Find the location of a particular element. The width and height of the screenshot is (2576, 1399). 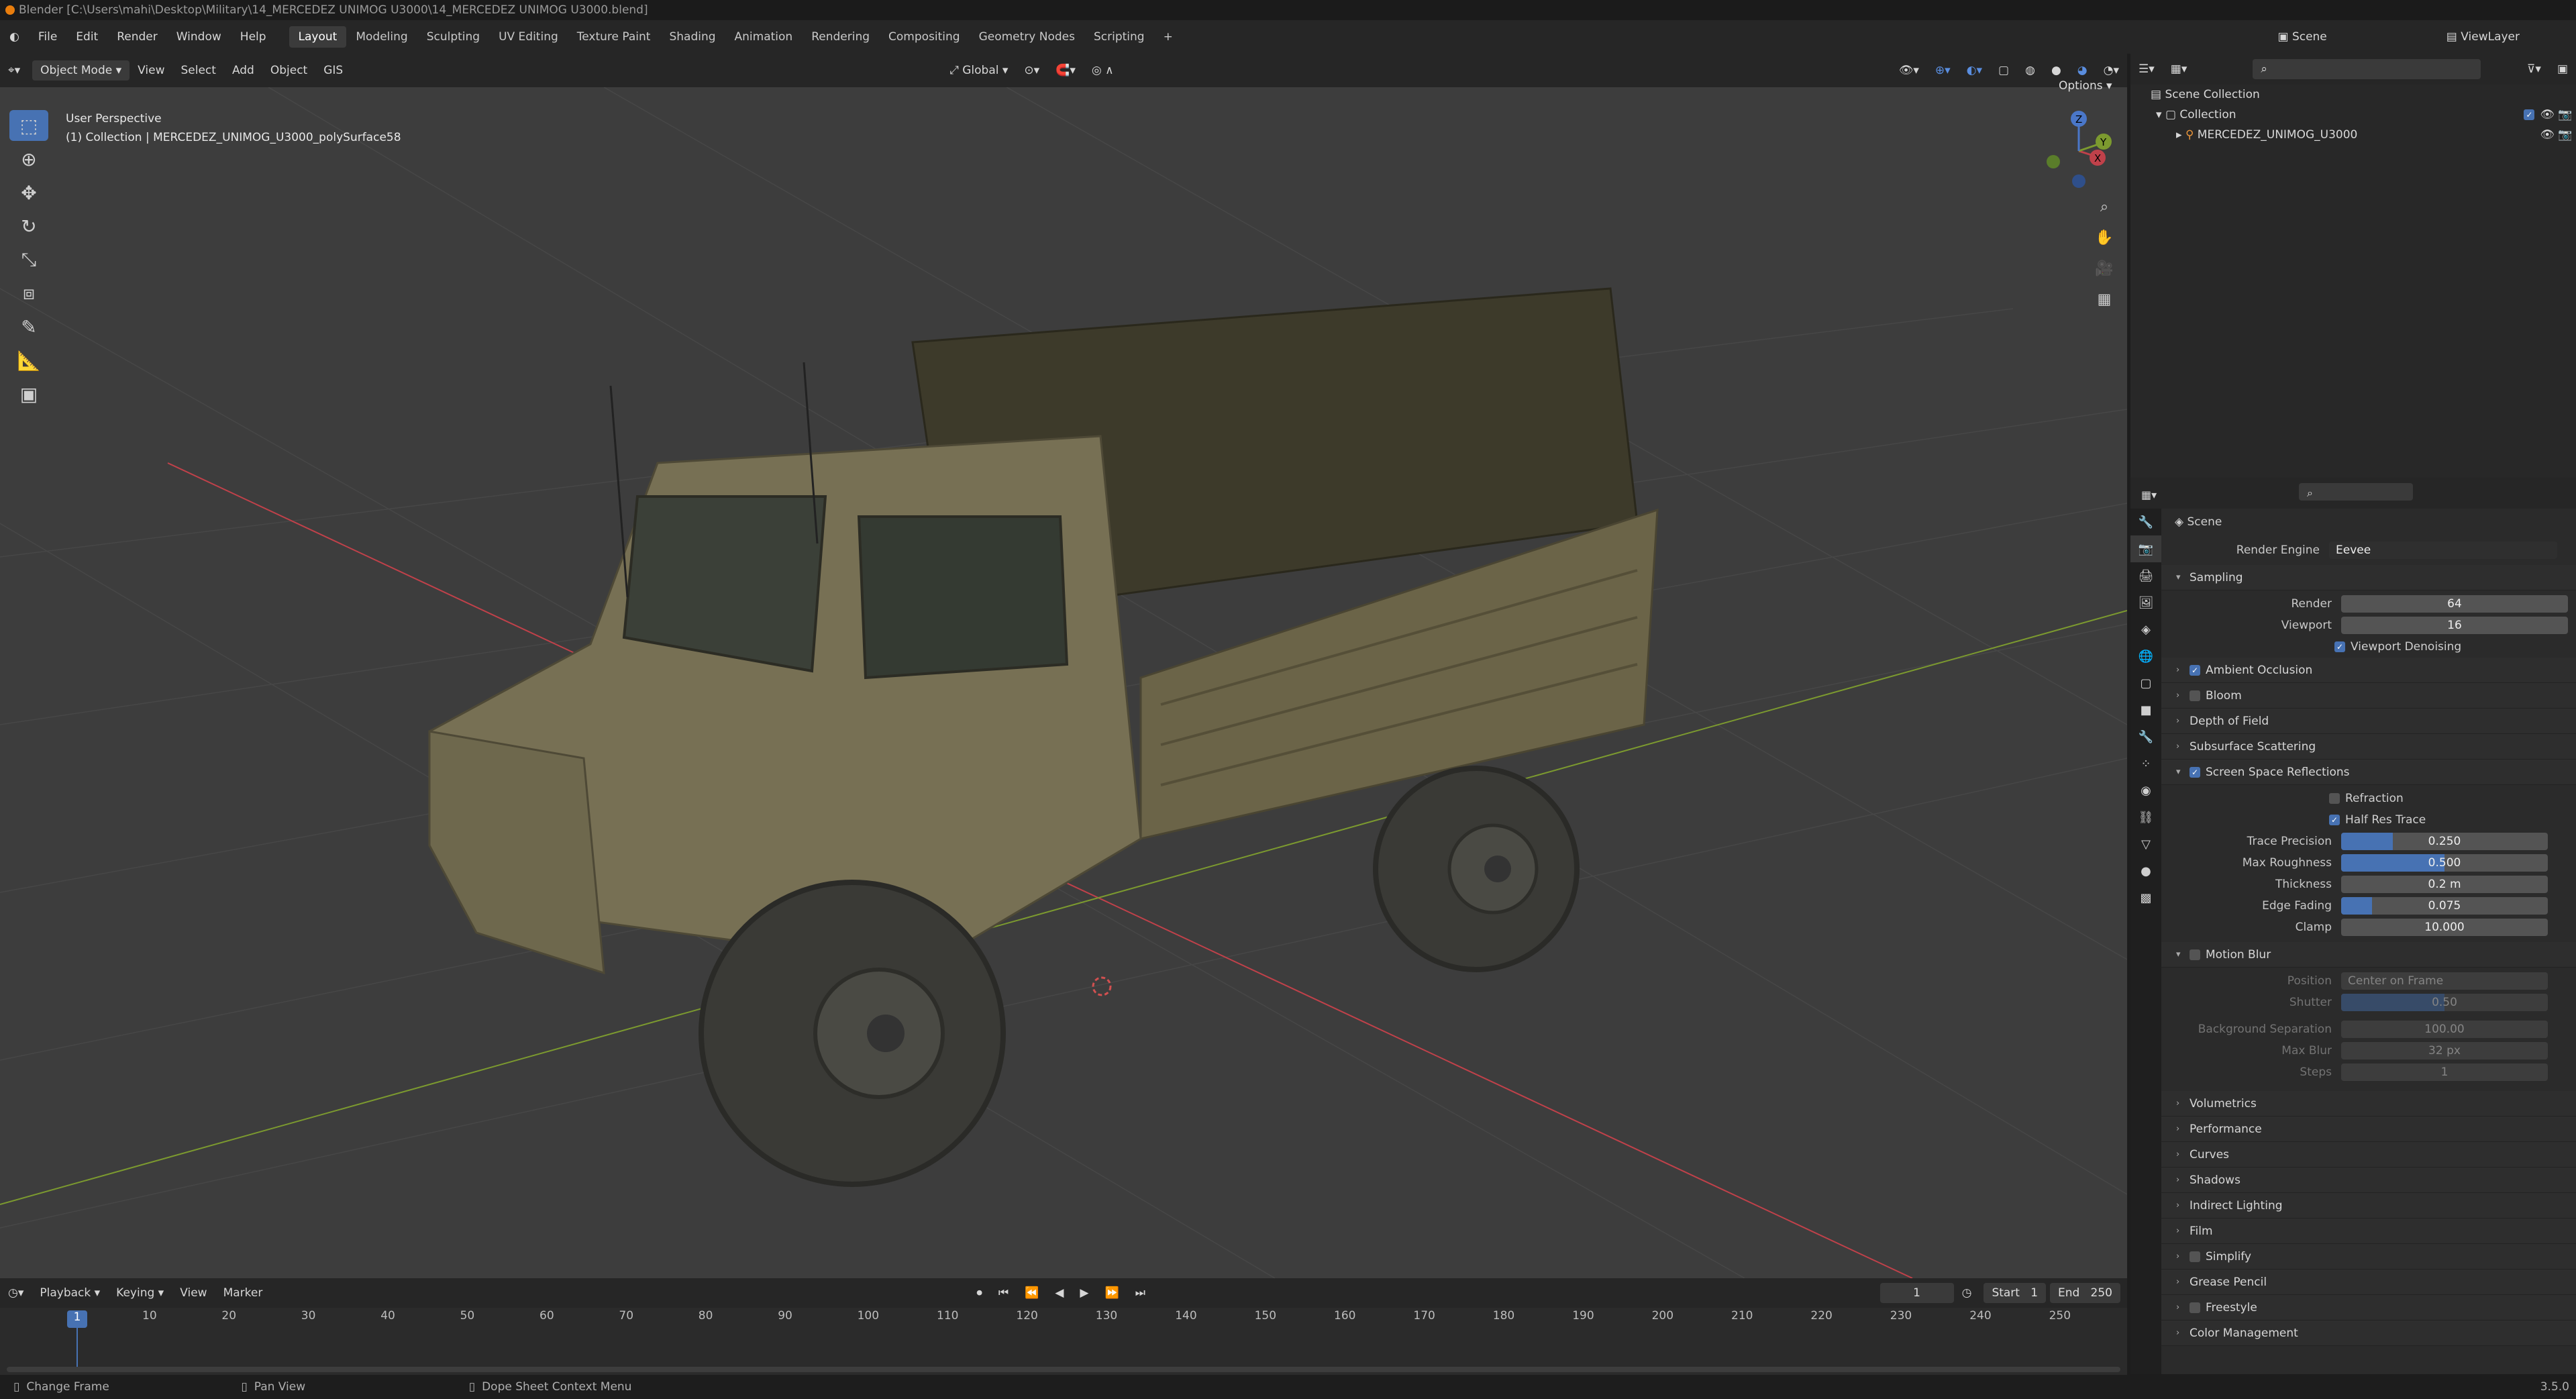

outliner-row-object: ▸ ⚲ MERCEDEZ_UNIMOG_U3000 👁 📷 is located at coordinates (2353, 135).